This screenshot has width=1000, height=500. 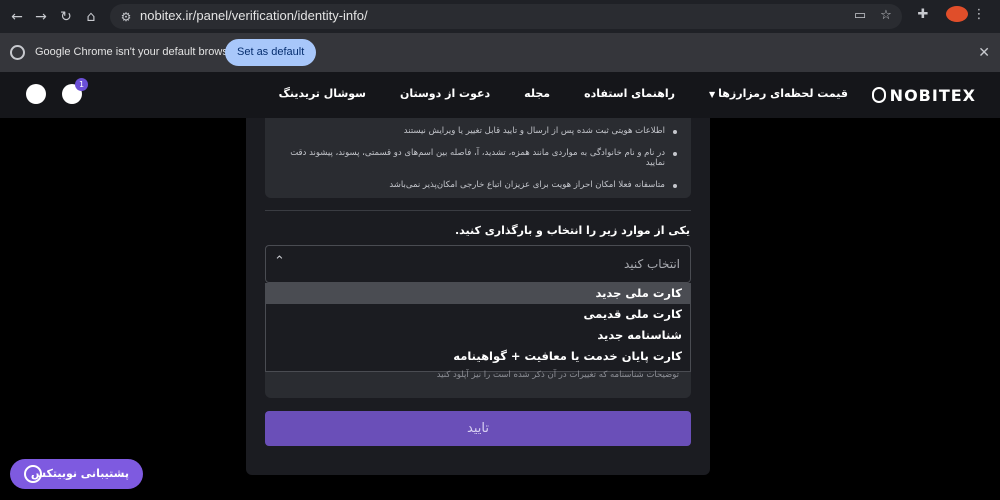 I want to click on support-label: پشتیبانی نوبیتکس, so click(x=79, y=473).